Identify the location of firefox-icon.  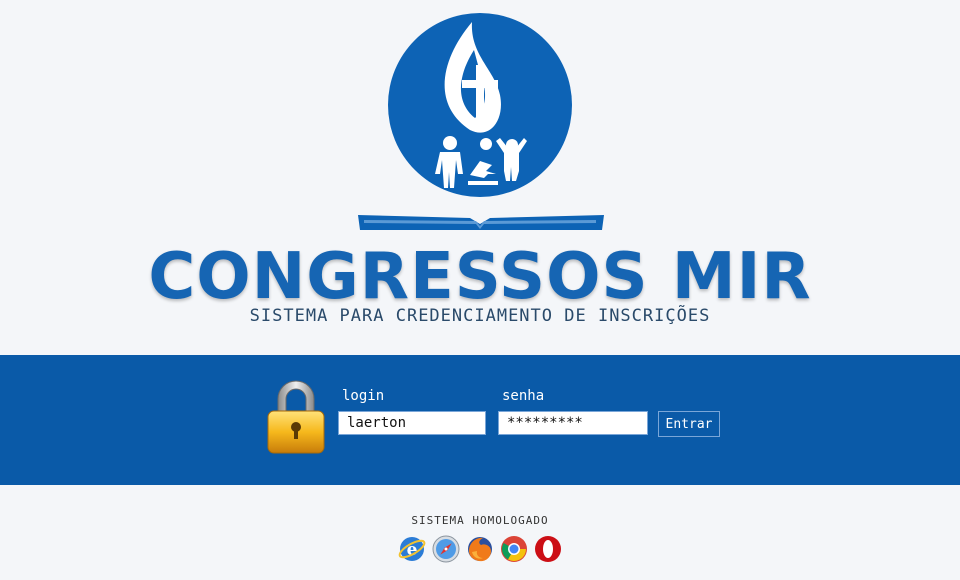
(480, 549).